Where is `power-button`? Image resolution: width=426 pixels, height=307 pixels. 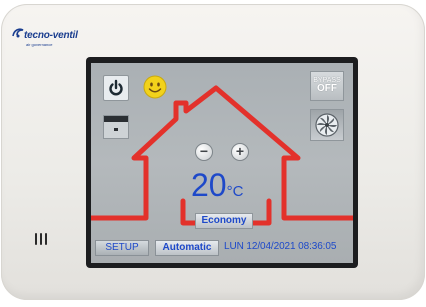
power-button is located at coordinates (116, 88).